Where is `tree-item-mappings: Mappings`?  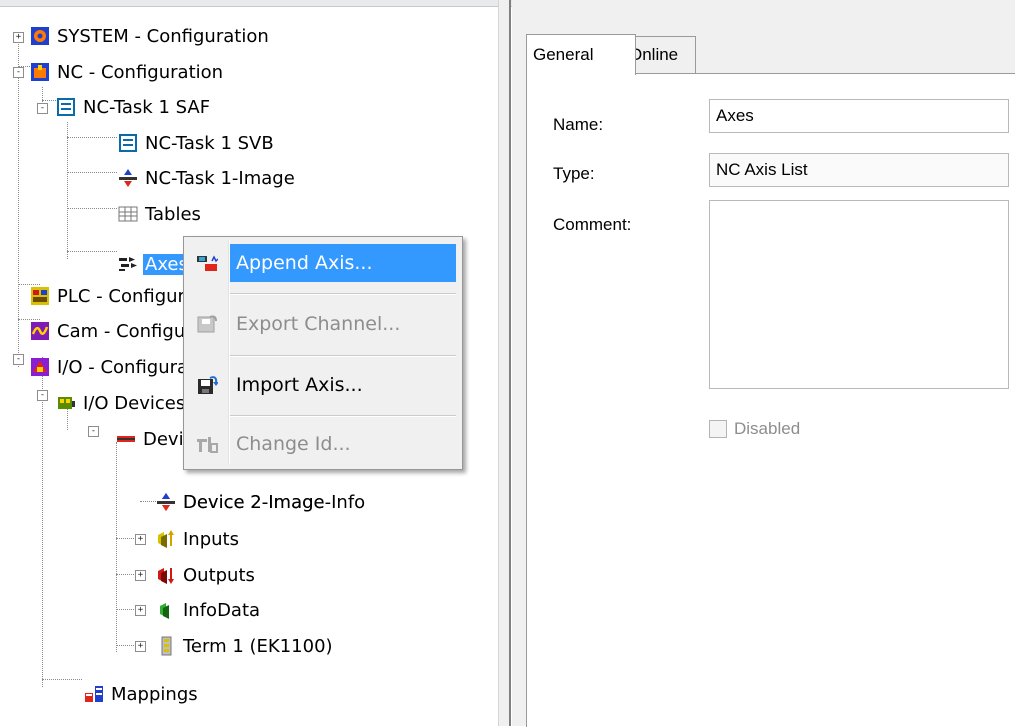
tree-item-mappings: Mappings is located at coordinates (142, 694).